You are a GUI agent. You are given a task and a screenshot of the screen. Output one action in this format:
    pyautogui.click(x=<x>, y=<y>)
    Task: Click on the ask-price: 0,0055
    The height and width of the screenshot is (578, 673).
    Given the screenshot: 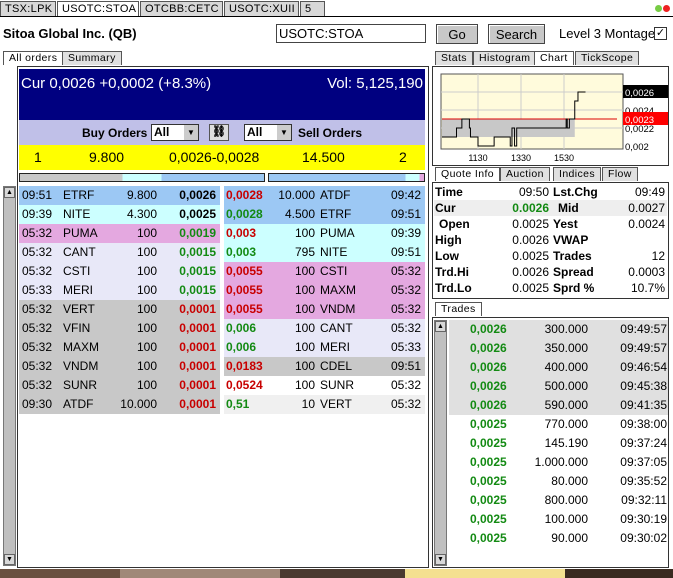 What is the action you would take?
    pyautogui.click(x=244, y=309)
    